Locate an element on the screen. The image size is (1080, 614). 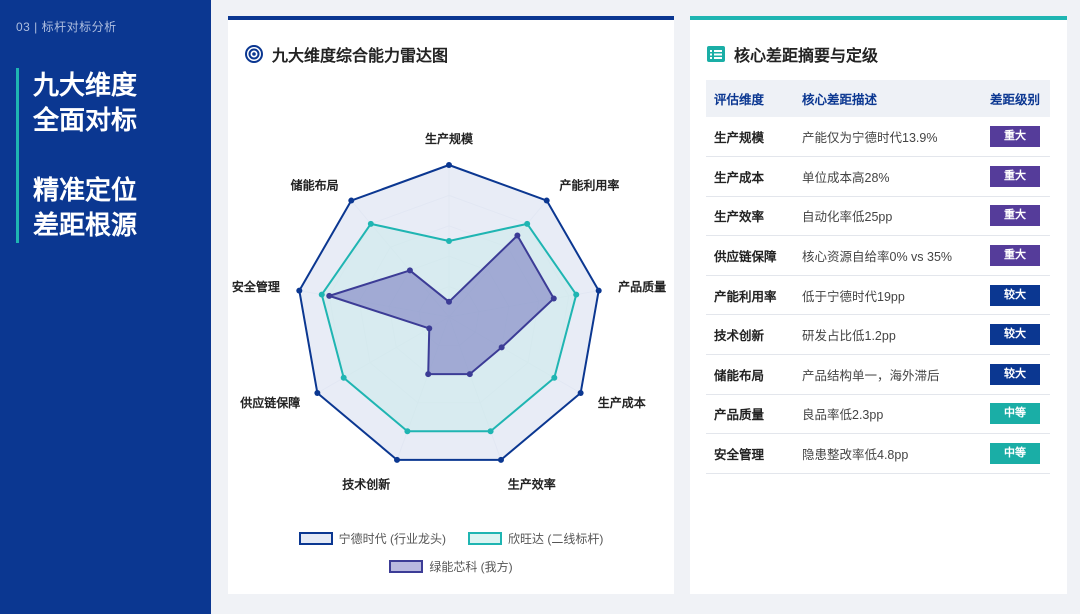
radar-axis-label: 产品质量 is located at coordinates (642, 286).